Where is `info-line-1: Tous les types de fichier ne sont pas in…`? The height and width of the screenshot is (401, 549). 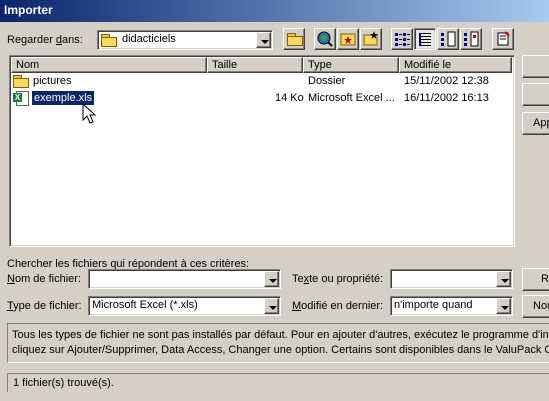
info-line-1: Tous les types de fichier ne sont pas in… is located at coordinates (280, 335).